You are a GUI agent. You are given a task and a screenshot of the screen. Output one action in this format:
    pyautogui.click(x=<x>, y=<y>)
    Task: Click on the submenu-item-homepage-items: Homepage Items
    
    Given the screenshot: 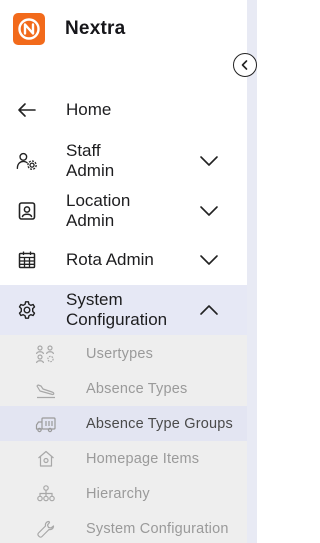 What is the action you would take?
    pyautogui.click(x=123, y=458)
    